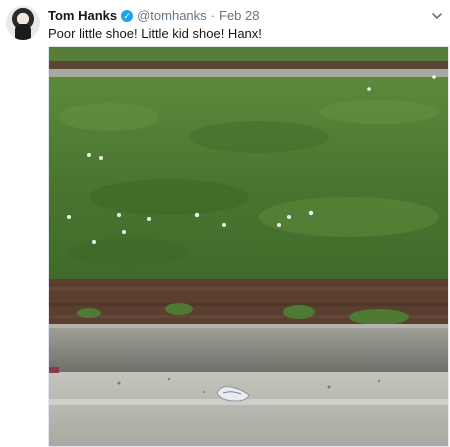 The height and width of the screenshot is (447, 450). Describe the element at coordinates (127, 16) in the screenshot. I see `verified-badge-icon: ✓` at that location.